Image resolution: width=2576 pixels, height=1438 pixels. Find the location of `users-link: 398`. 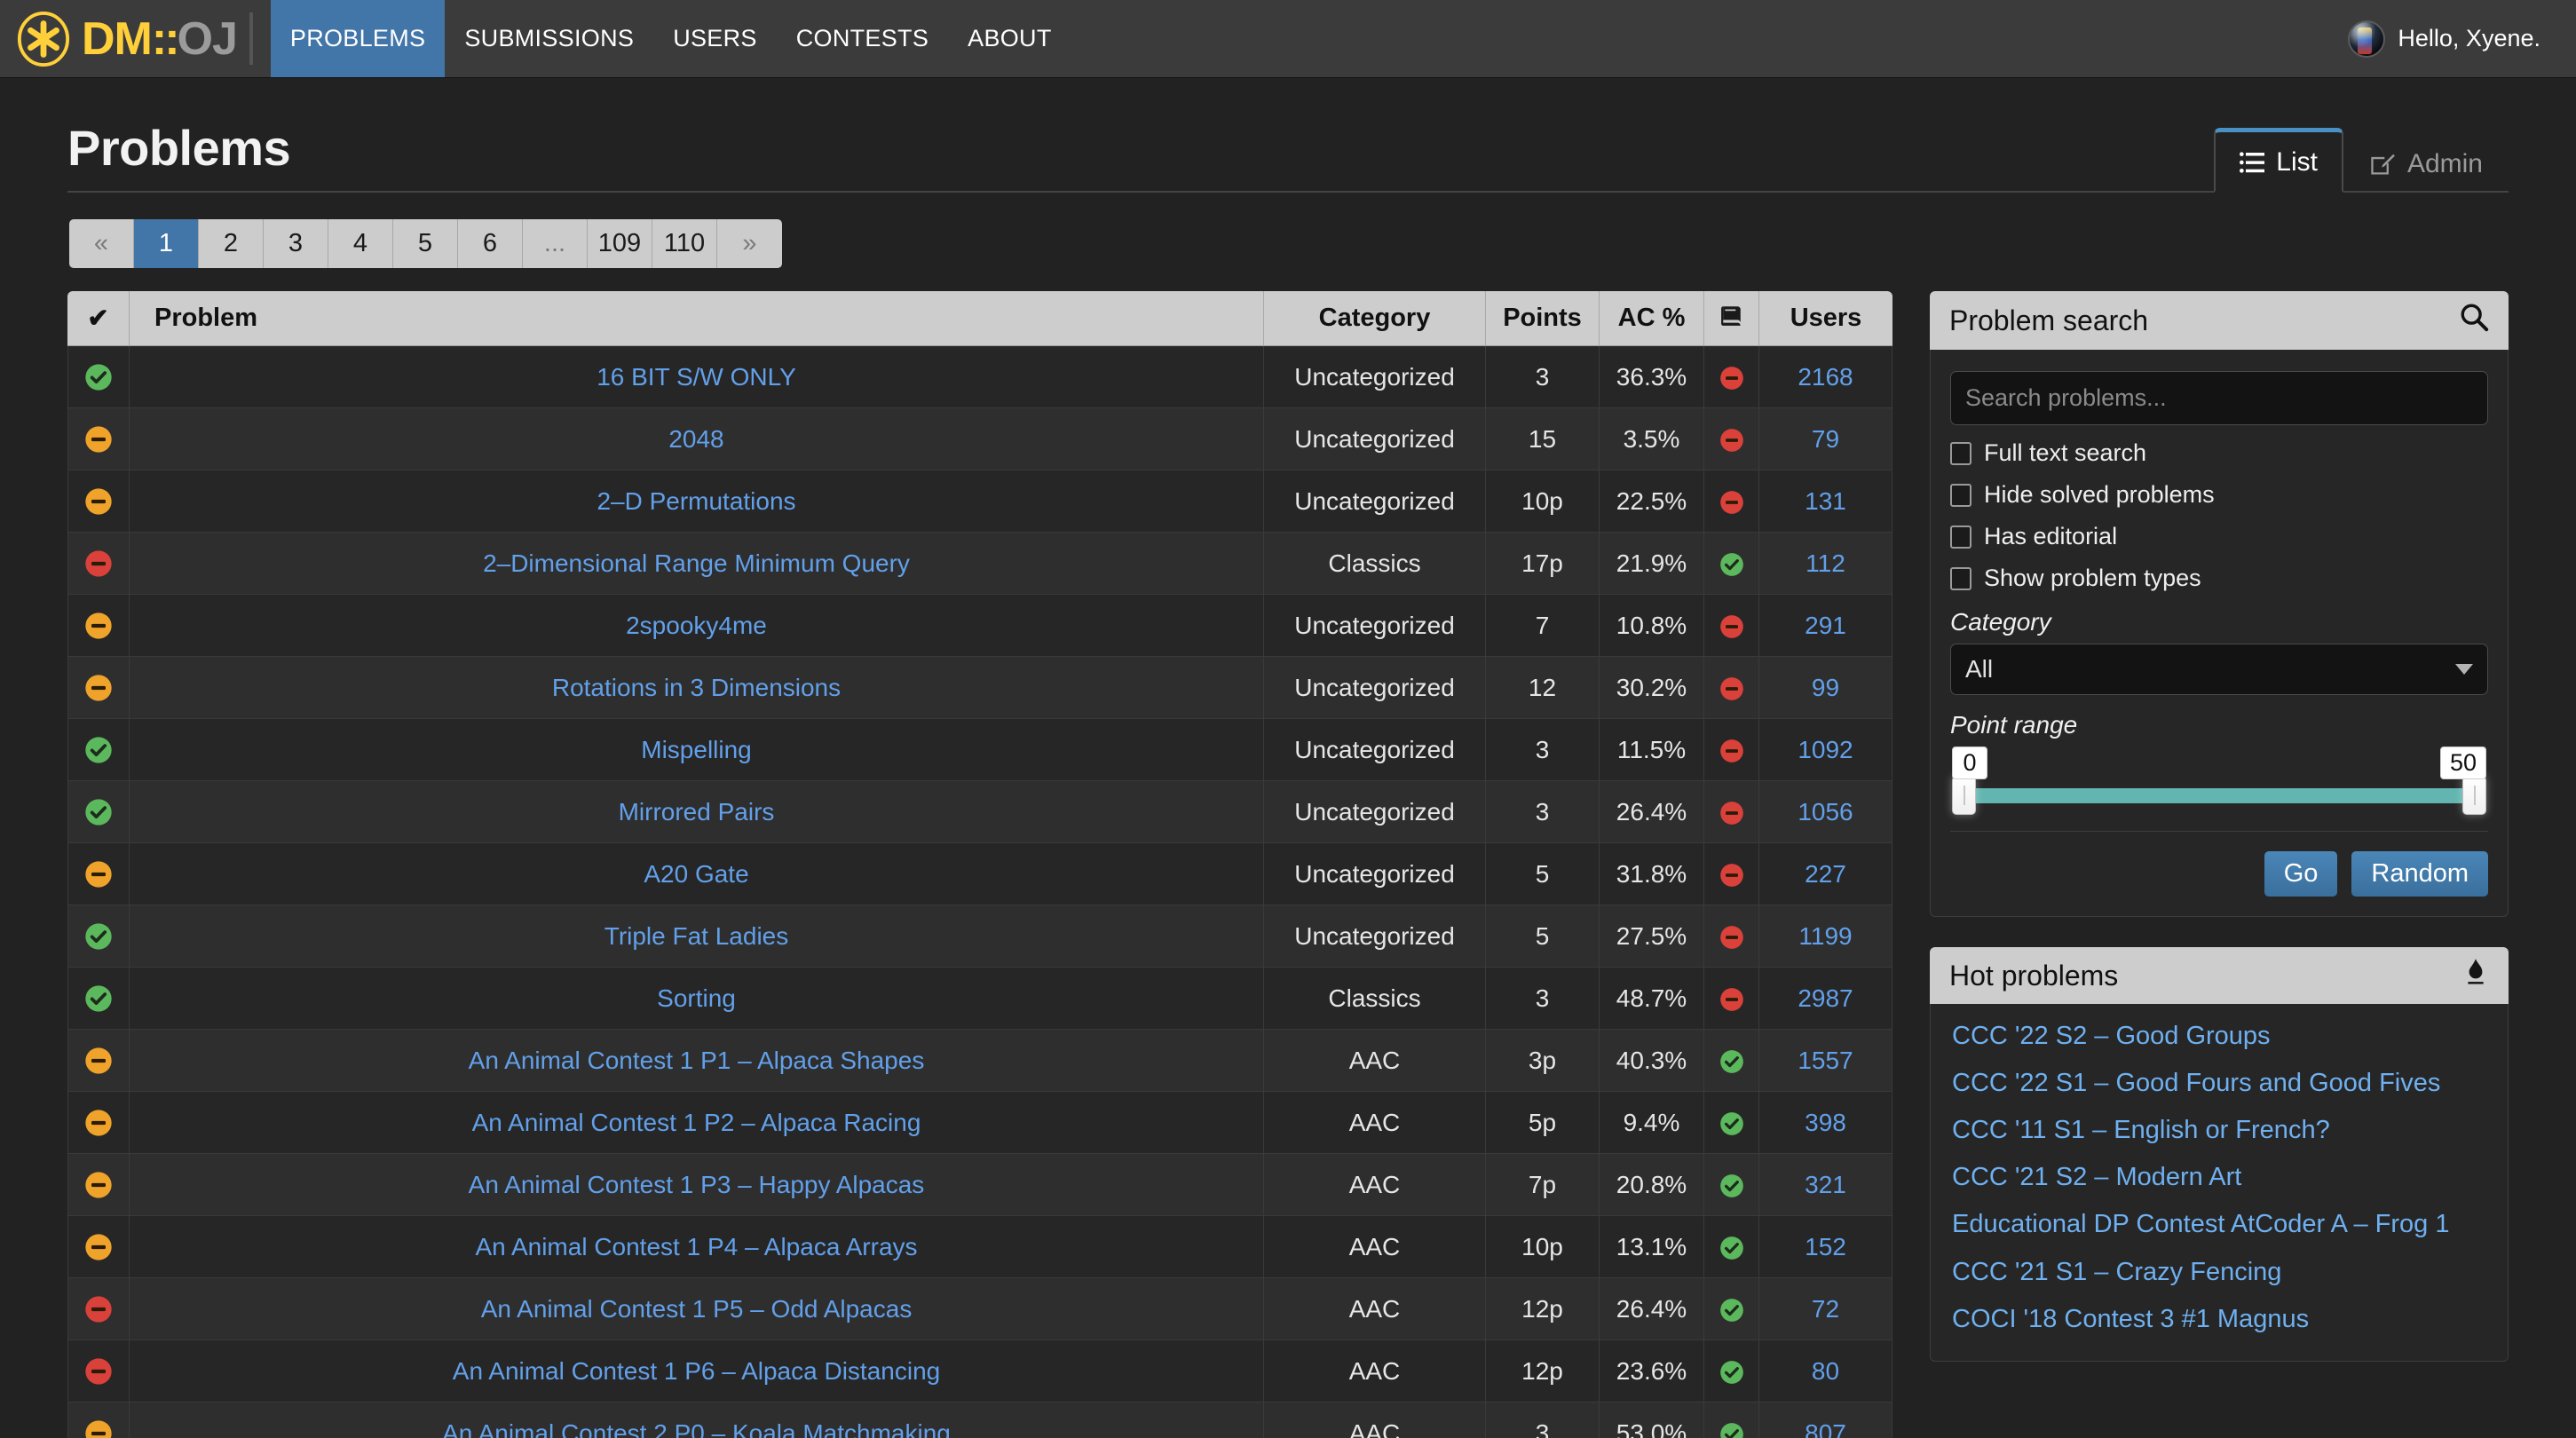

users-link: 398 is located at coordinates (1825, 1122).